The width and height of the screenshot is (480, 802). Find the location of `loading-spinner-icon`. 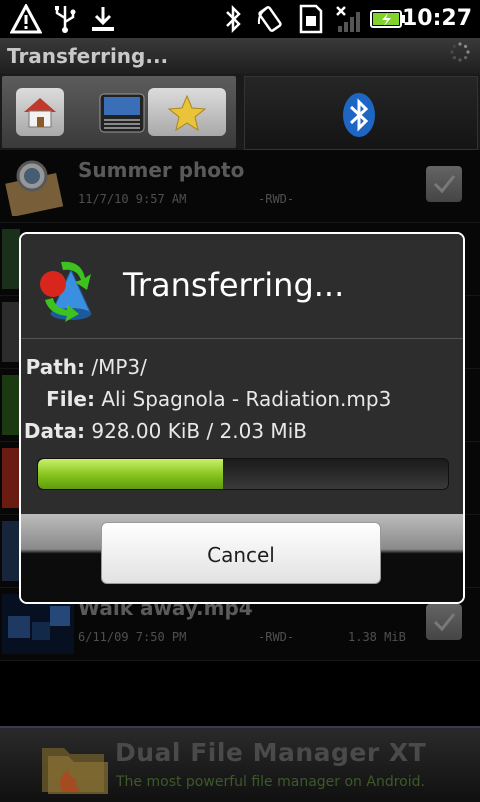

loading-spinner-icon is located at coordinates (460, 52).